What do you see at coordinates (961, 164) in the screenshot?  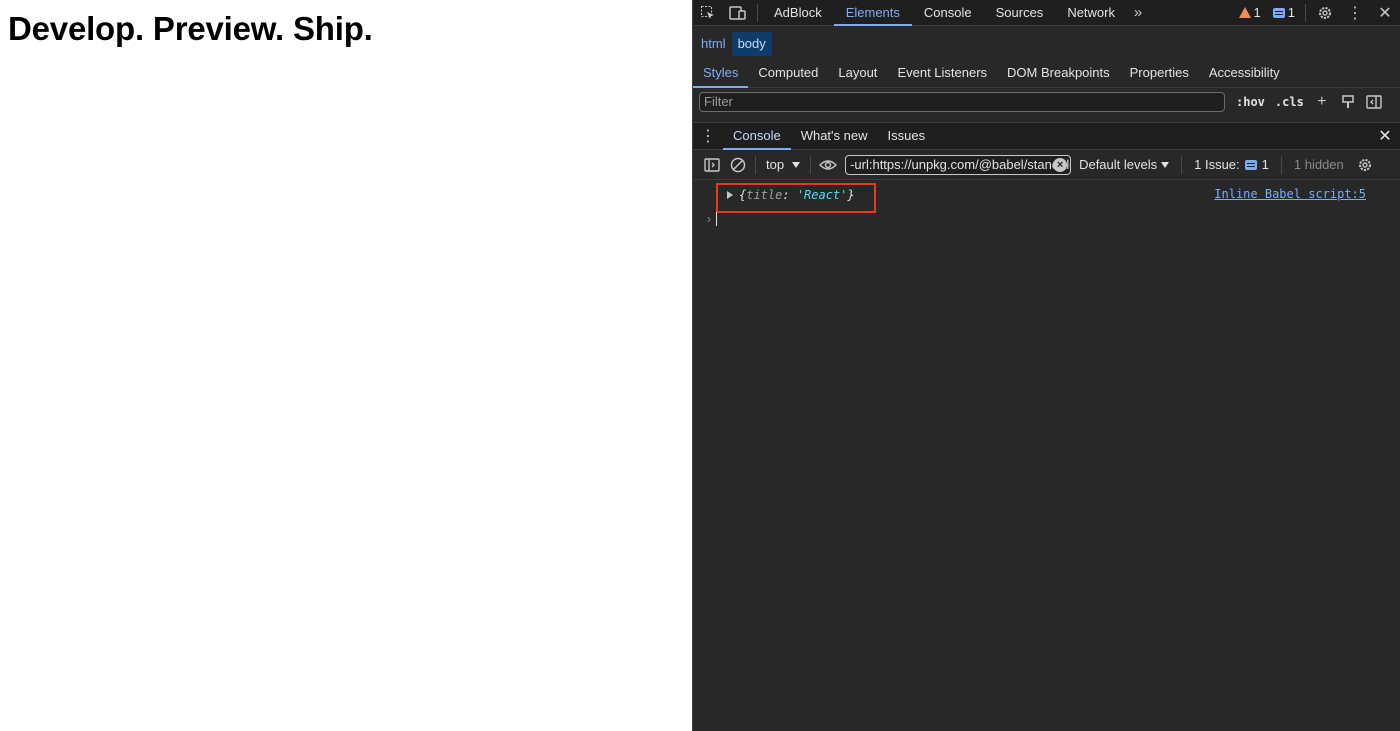 I see `console-filter-value: -url:https://unpkg.com/@babel/standalone` at bounding box center [961, 164].